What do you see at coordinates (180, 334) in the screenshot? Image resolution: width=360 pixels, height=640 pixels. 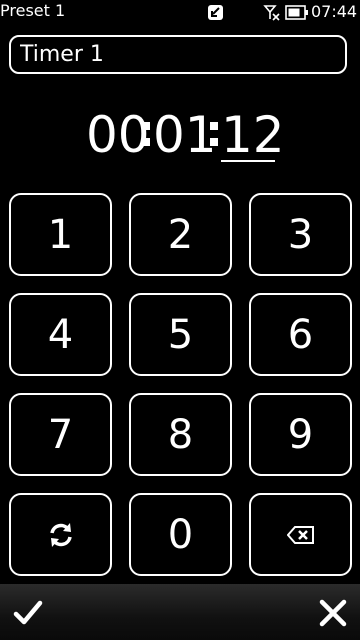 I see `key-5: 5` at bounding box center [180, 334].